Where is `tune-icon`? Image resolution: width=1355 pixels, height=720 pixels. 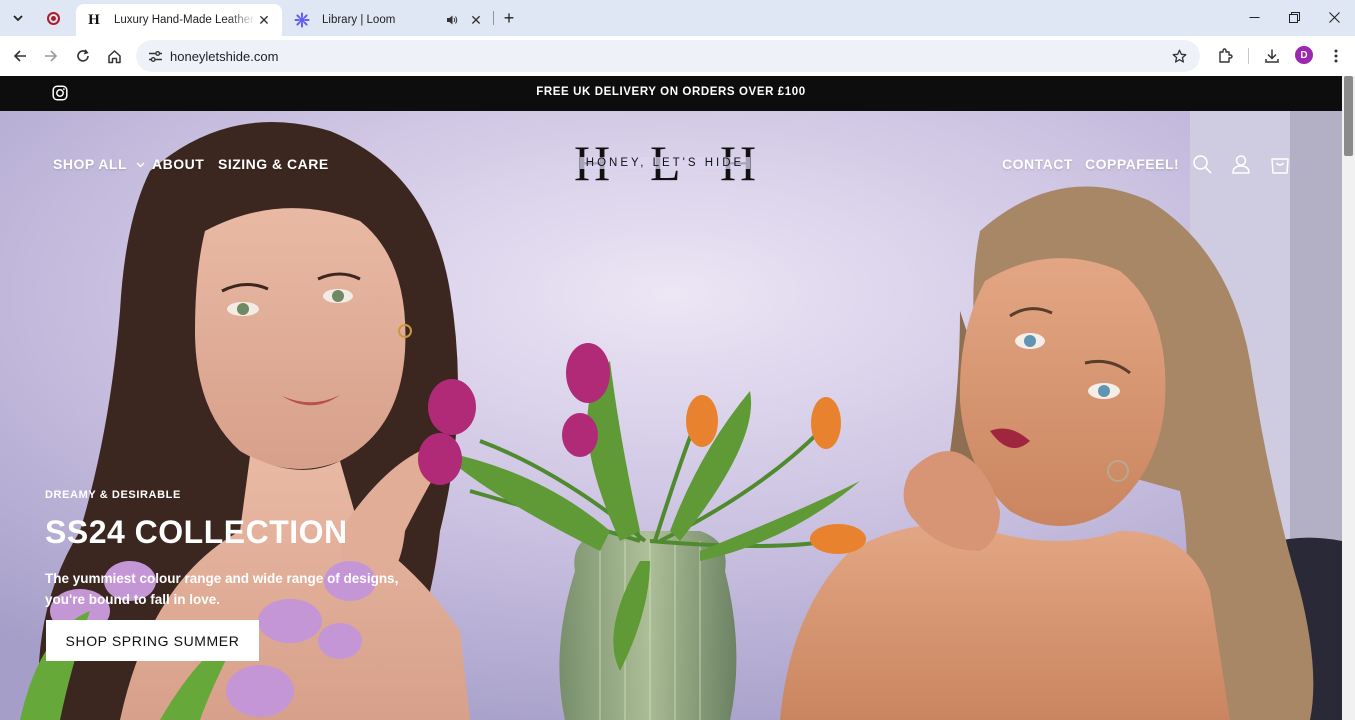 tune-icon is located at coordinates (155, 56).